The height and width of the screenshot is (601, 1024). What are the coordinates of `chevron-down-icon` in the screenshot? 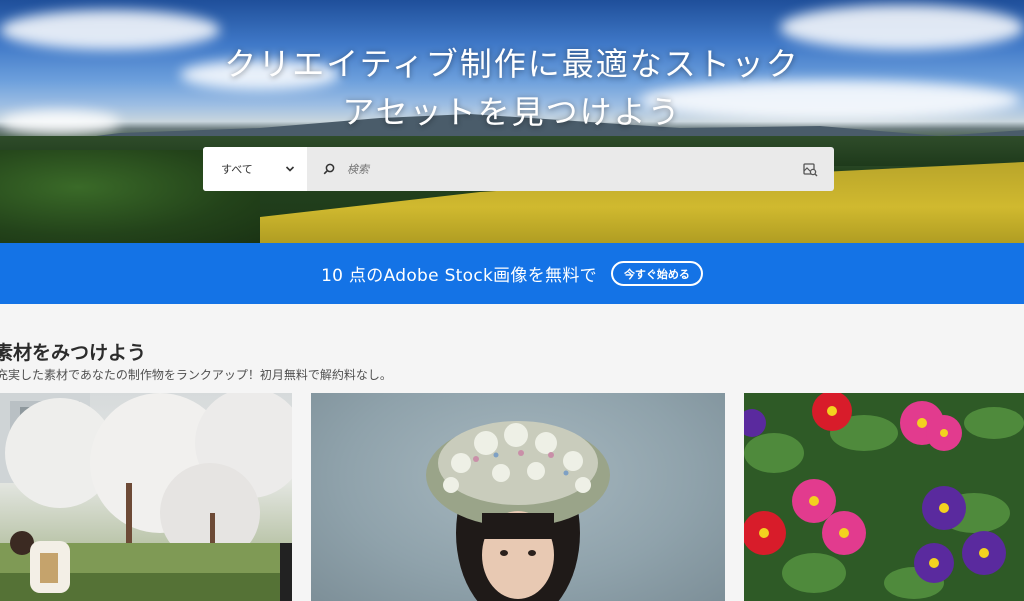 It's located at (290, 169).